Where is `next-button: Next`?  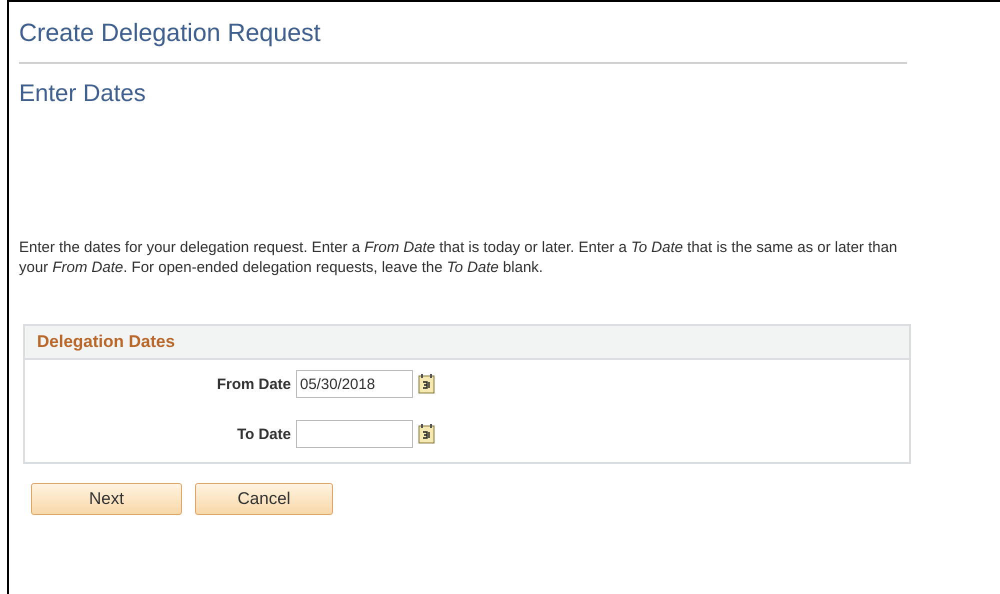
next-button: Next is located at coordinates (106, 499).